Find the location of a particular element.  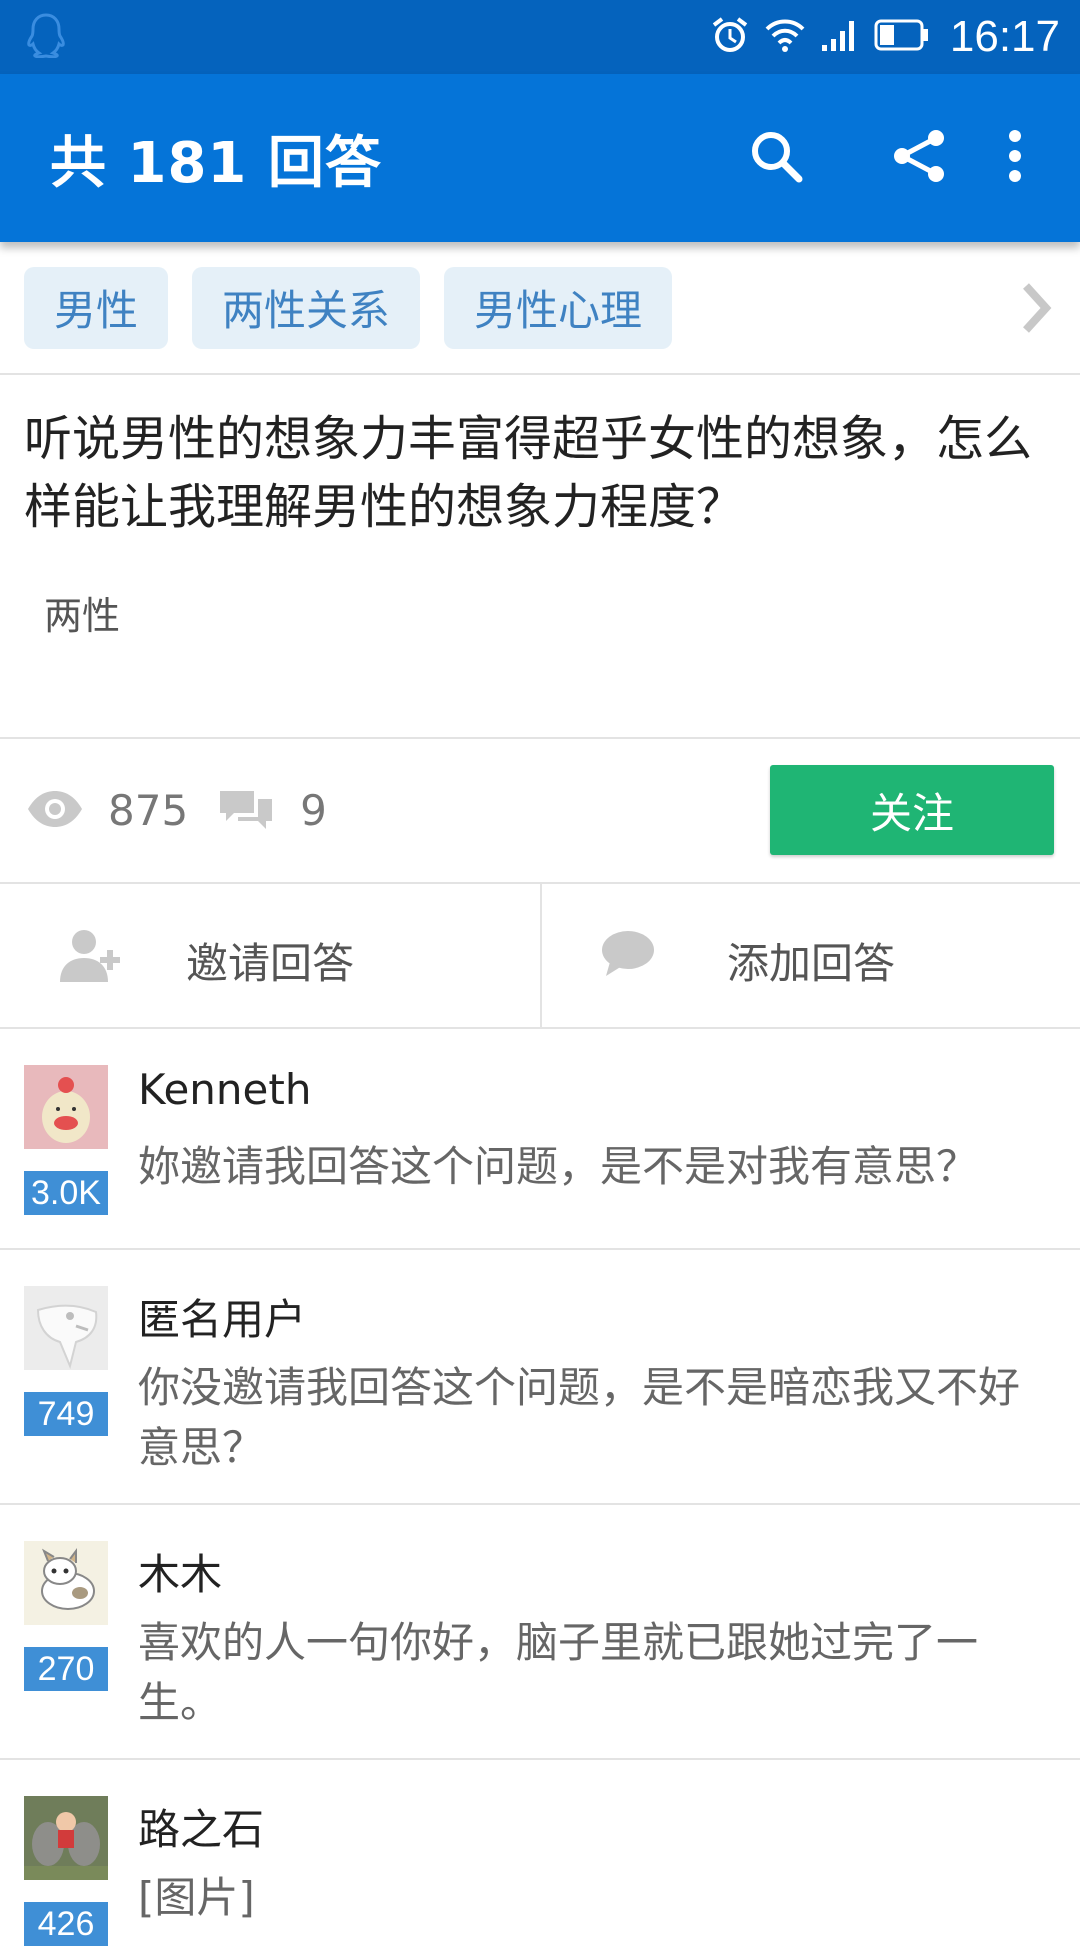

battery-icon is located at coordinates (902, 37).